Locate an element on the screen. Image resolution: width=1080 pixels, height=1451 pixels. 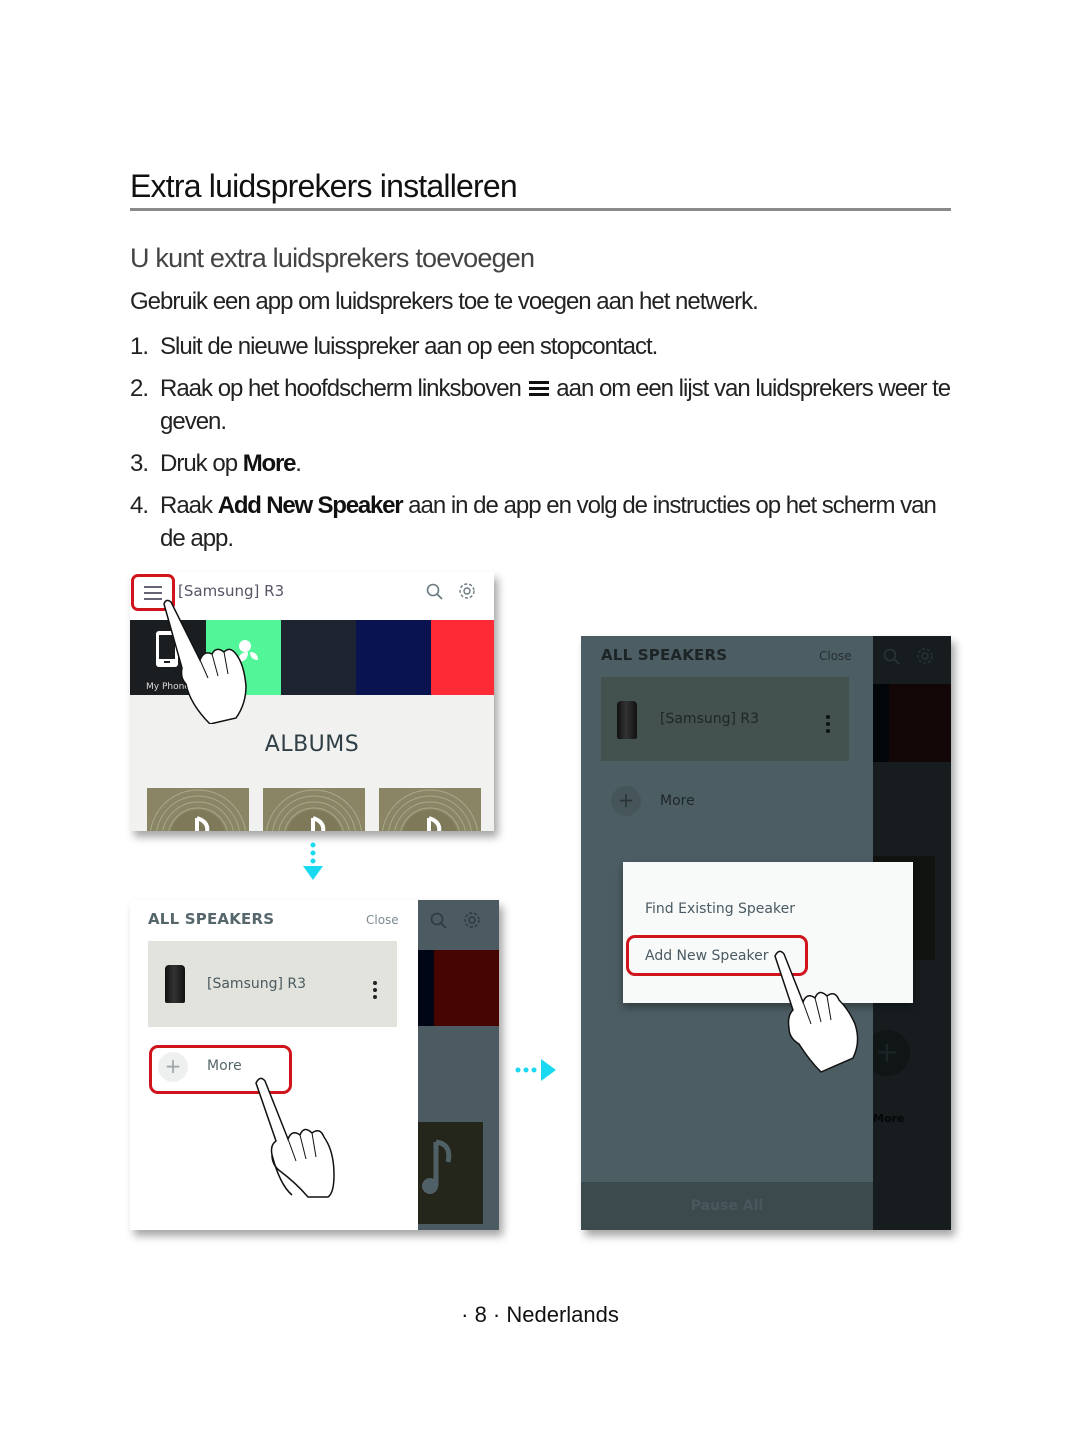
arrow-right-icon is located at coordinates (535, 1070).